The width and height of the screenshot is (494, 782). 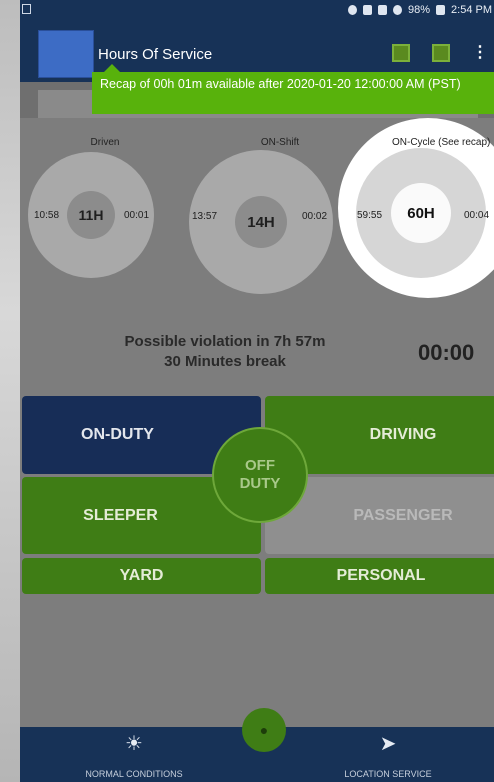 What do you see at coordinates (141, 576) in the screenshot?
I see `yard-button: YARD` at bounding box center [141, 576].